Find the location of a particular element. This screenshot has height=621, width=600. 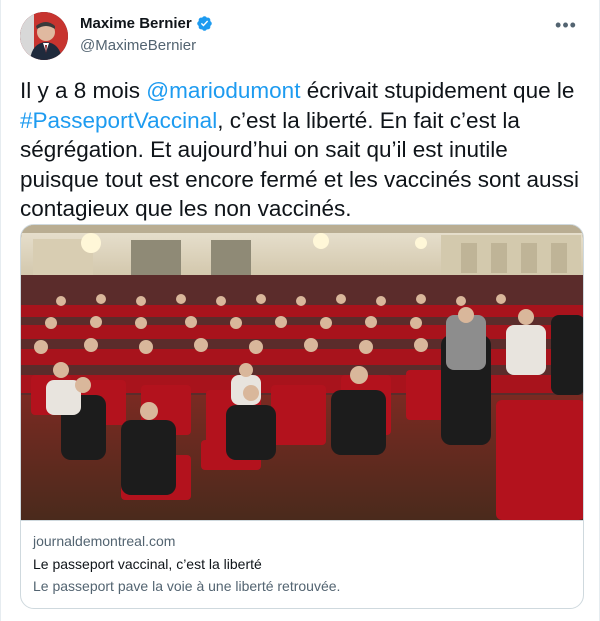

avatar-photo is located at coordinates (44, 36).